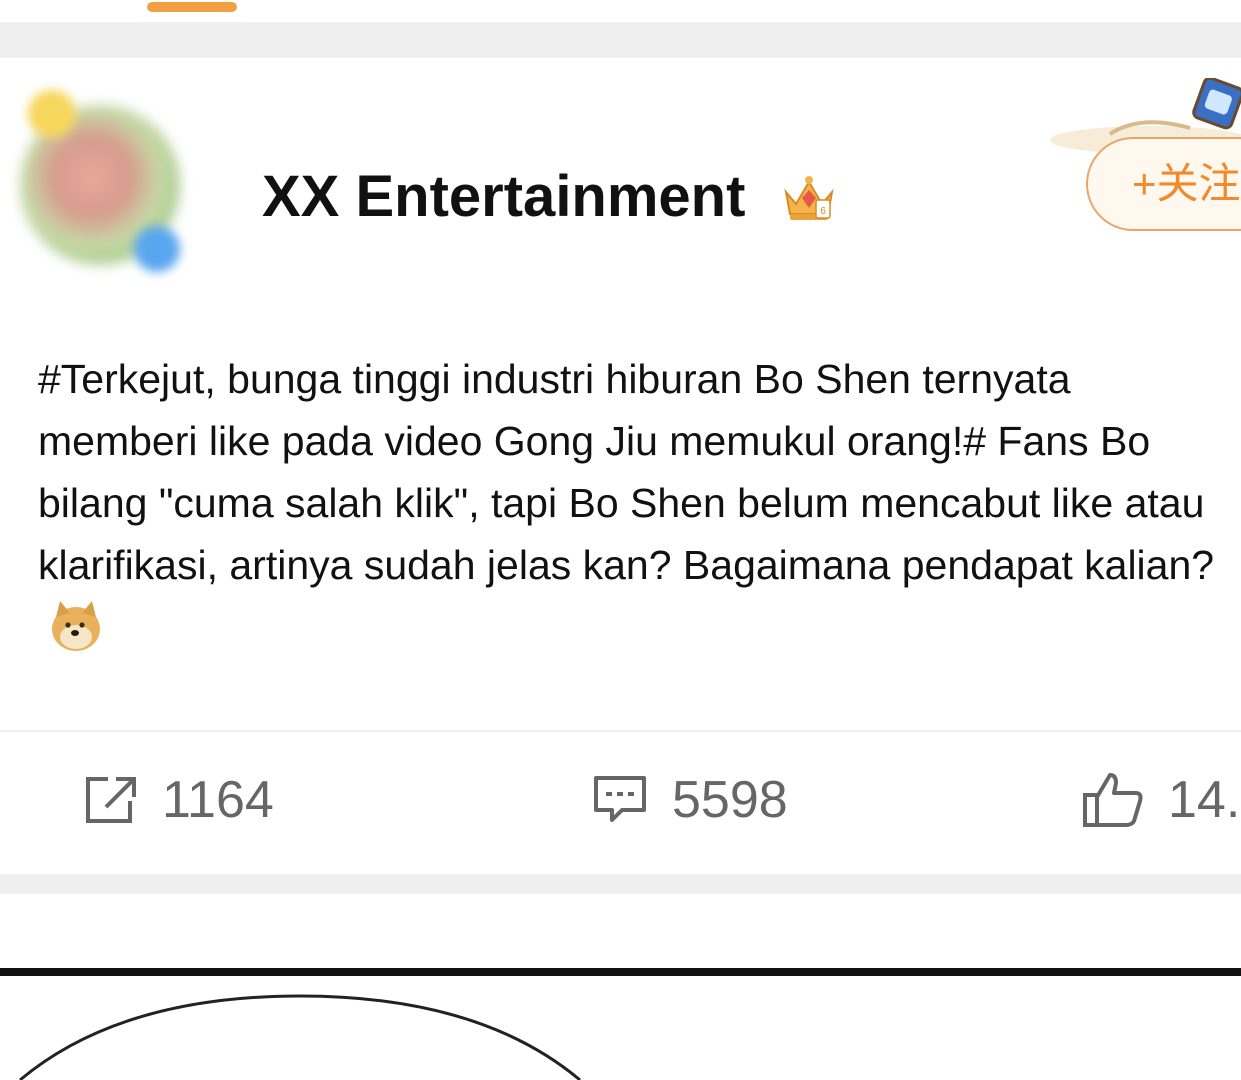 The height and width of the screenshot is (1080, 1241). I want to click on crown-icon: 6, so click(809, 198).